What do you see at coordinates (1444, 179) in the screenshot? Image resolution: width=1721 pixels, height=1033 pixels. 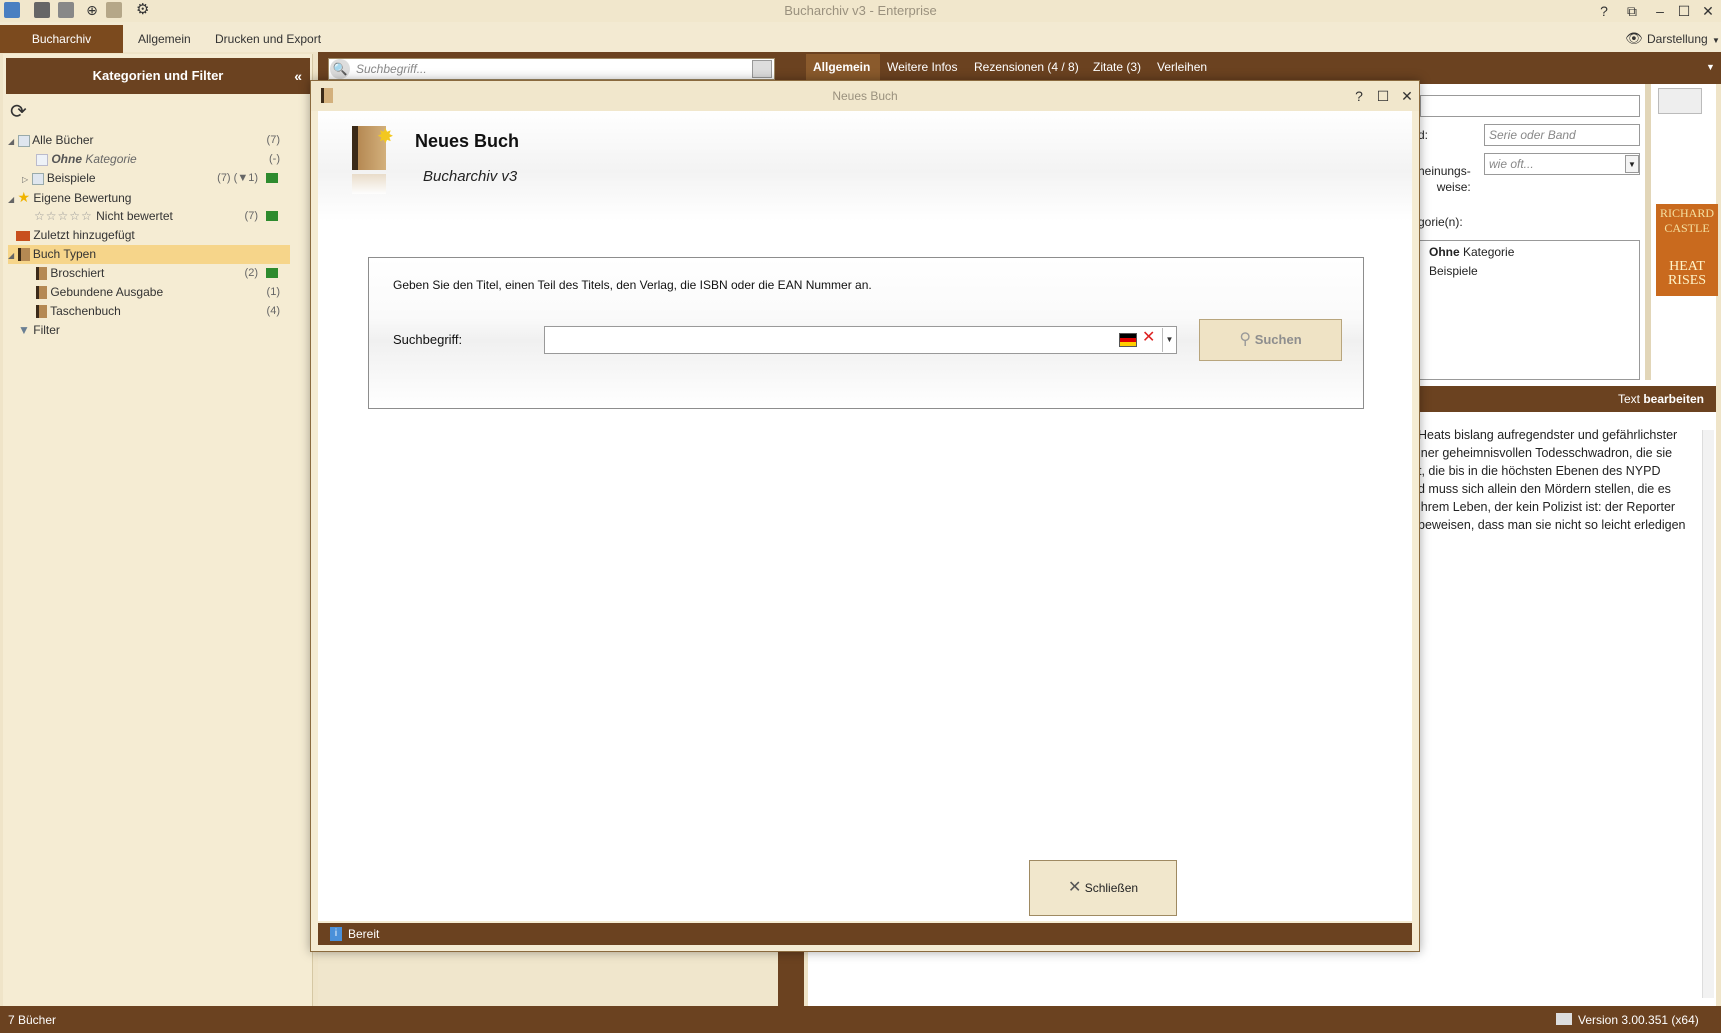 I see `erscheinungsweise-label: heinungs- weise:` at bounding box center [1444, 179].